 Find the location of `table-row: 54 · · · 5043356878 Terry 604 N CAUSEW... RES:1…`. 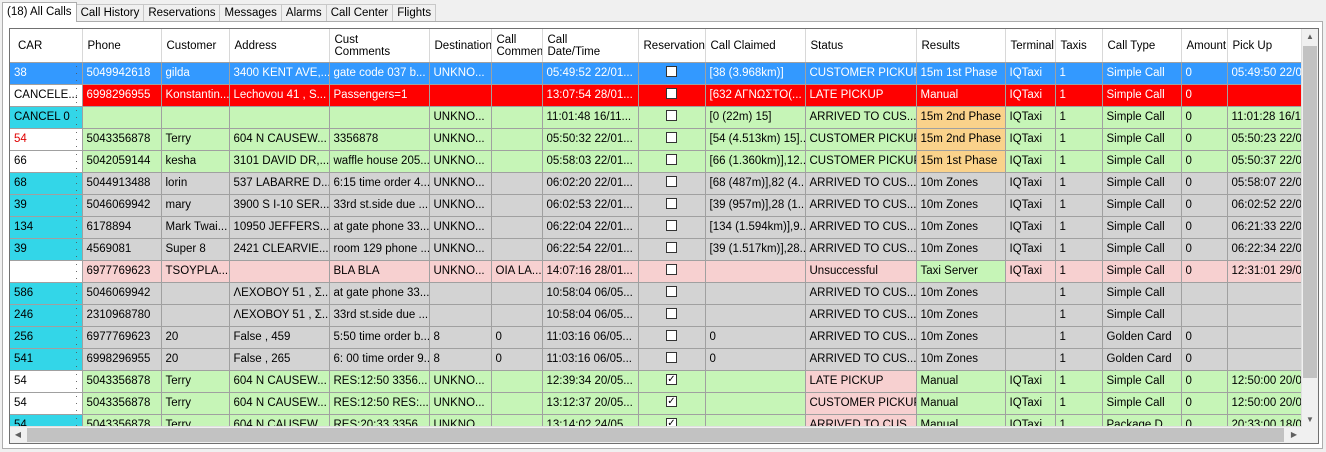

table-row: 54 · · · 5043356878 Terry 604 N CAUSEW... RES:1… is located at coordinates (658, 403).